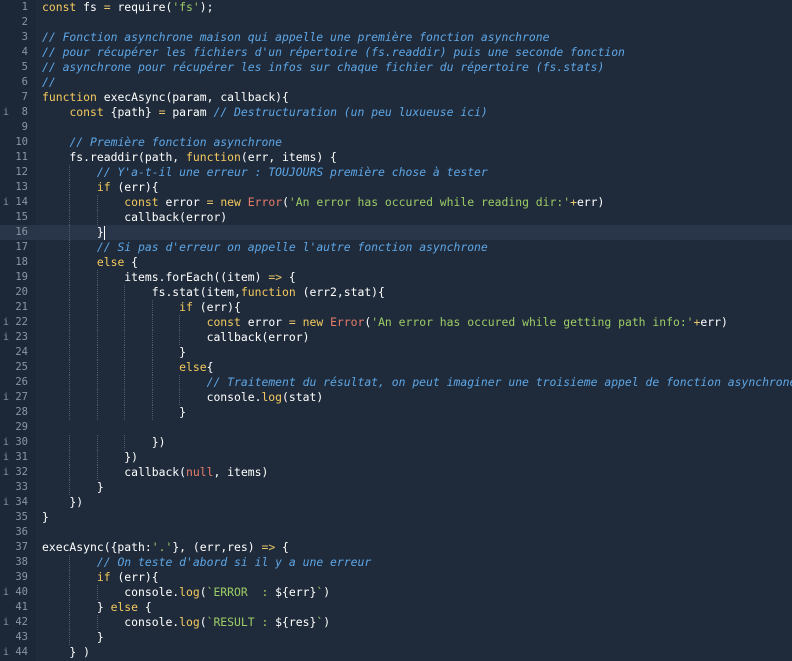 The height and width of the screenshot is (661, 792). What do you see at coordinates (396, 487) in the screenshot?
I see `code-line: 33 }` at bounding box center [396, 487].